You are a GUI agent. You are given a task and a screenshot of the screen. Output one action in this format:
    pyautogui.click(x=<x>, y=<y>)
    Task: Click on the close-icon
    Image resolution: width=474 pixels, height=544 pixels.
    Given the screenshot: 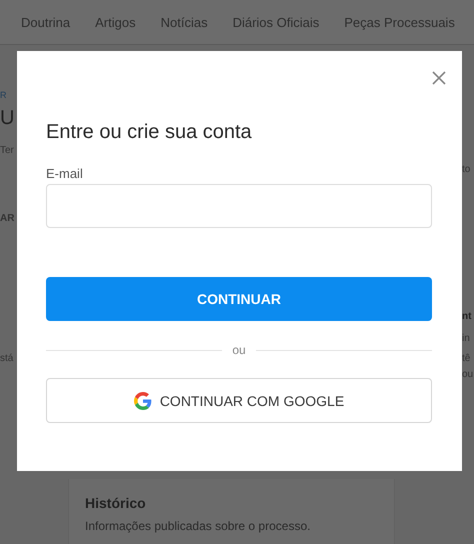 What is the action you would take?
    pyautogui.click(x=439, y=78)
    